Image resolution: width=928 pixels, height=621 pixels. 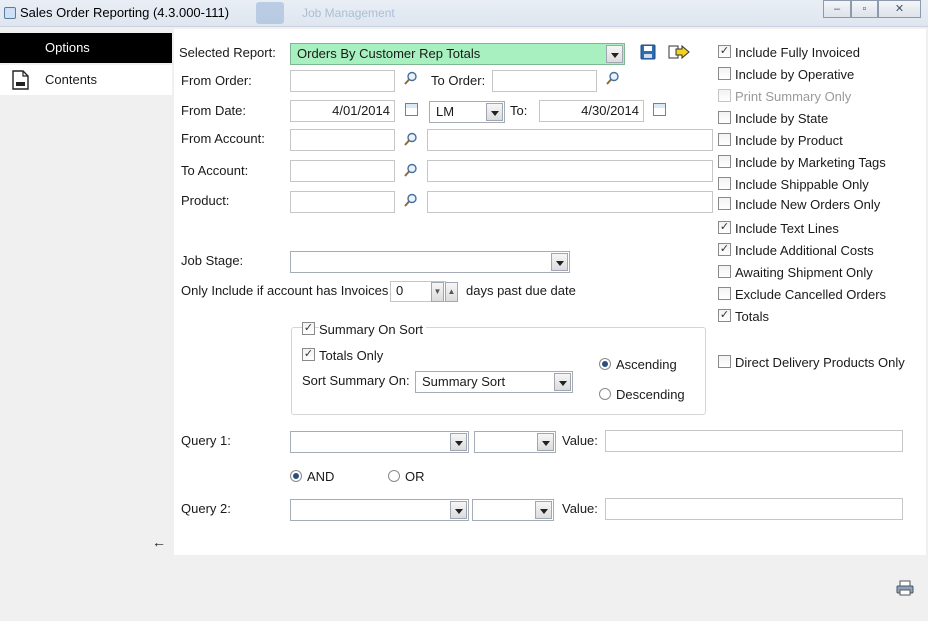 I want to click on query1-operator-select, so click(x=515, y=442).